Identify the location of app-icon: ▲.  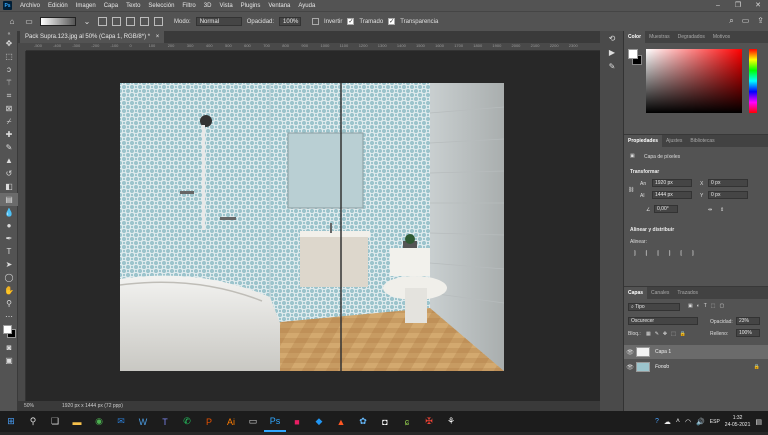
(341, 421).